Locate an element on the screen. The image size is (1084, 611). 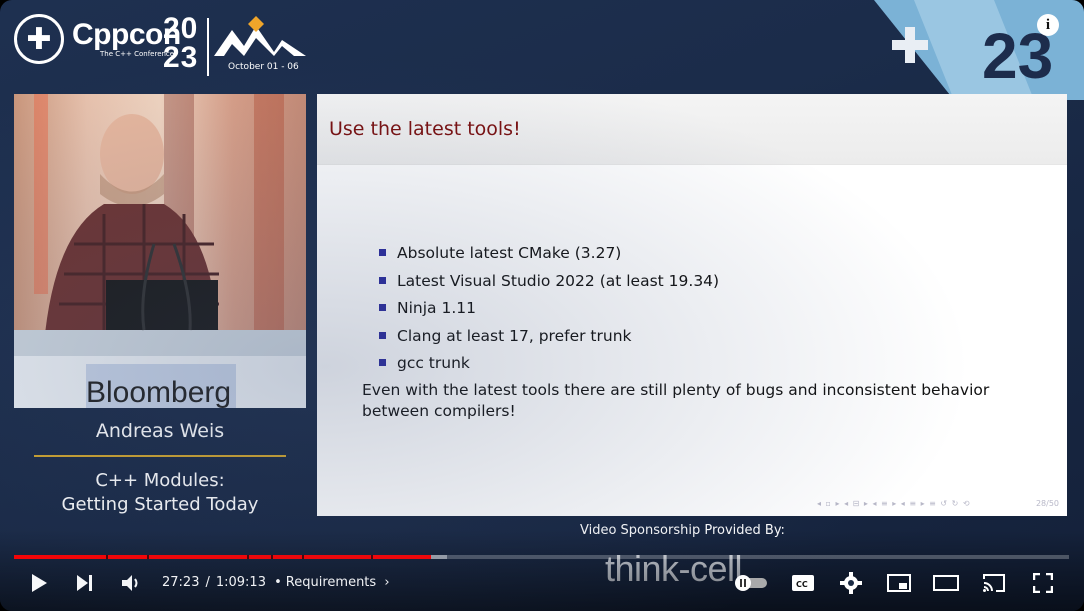
mountain-logo-icon is located at coordinates (260, 36).